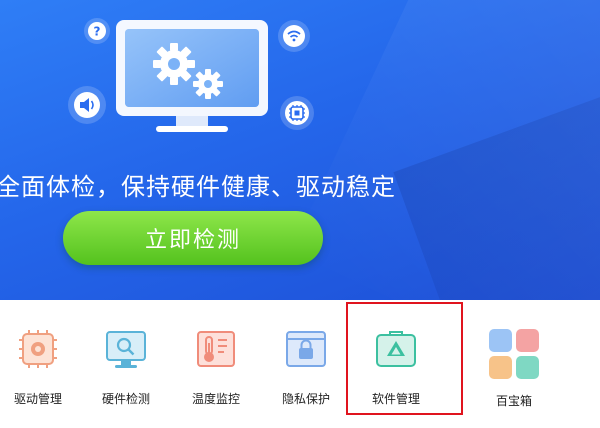 This screenshot has height=428, width=600. I want to click on monitor-gears-icon, so click(192, 76).